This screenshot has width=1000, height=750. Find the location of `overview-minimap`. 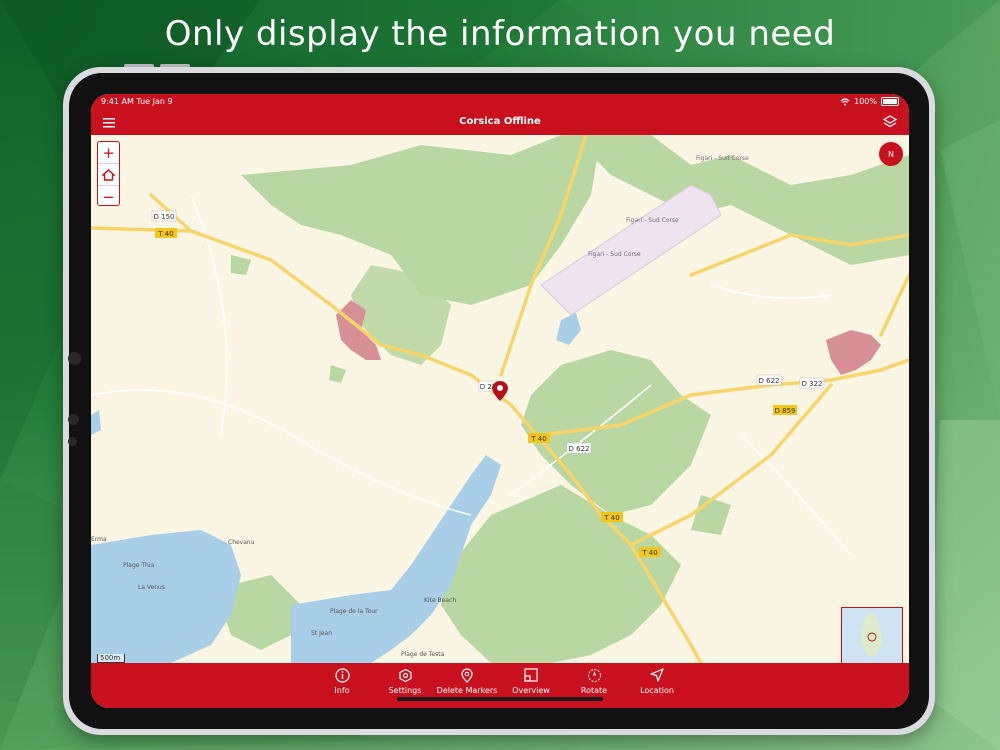

overview-minimap is located at coordinates (872, 636).